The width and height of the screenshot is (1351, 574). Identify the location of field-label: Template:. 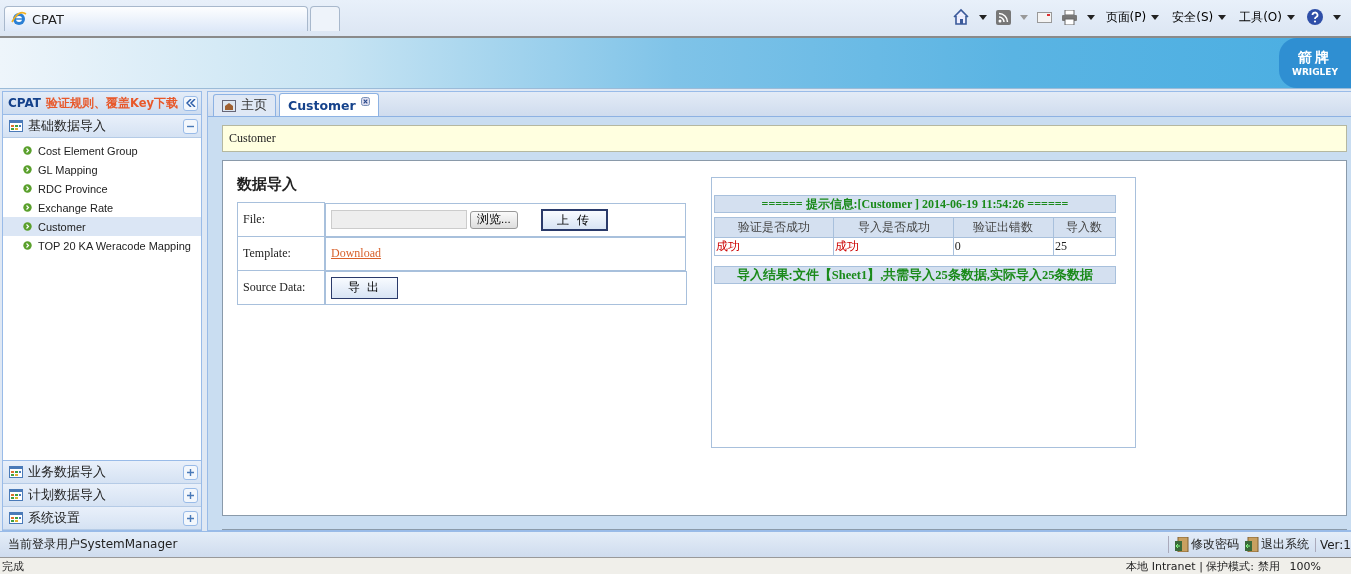
(281, 253).